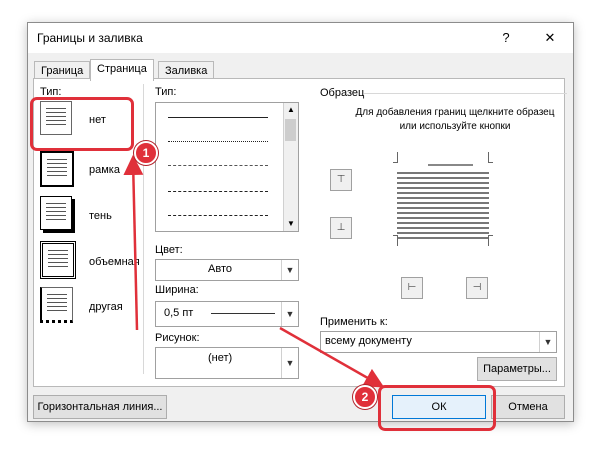 This screenshot has width=600, height=449. Describe the element at coordinates (133, 243) in the screenshot. I see `arrow-to-setting-none` at that location.